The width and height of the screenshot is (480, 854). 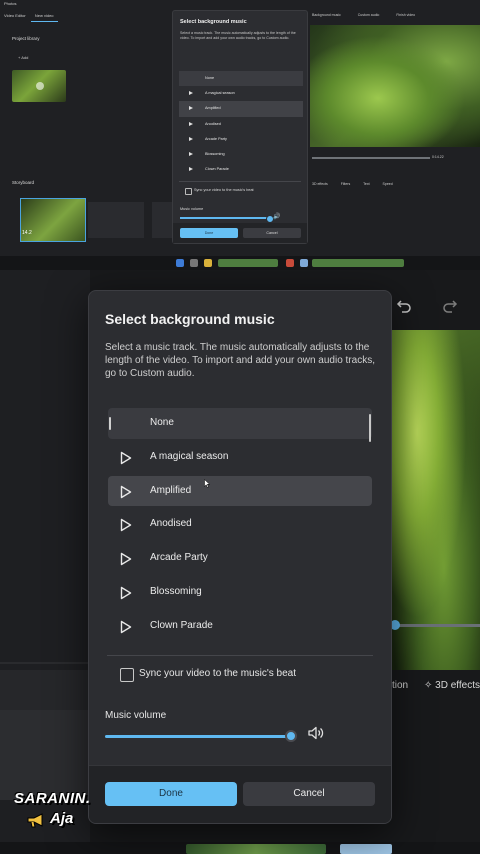 I want to click on folder-icon, so click(x=208, y=263).